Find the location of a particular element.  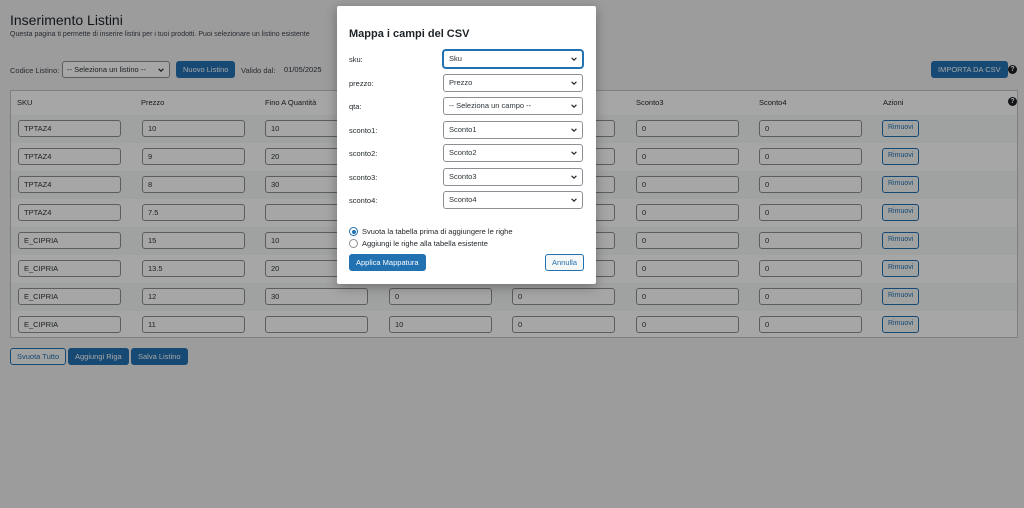

mapping-select: -- Seleziona un campo -- is located at coordinates (513, 106).